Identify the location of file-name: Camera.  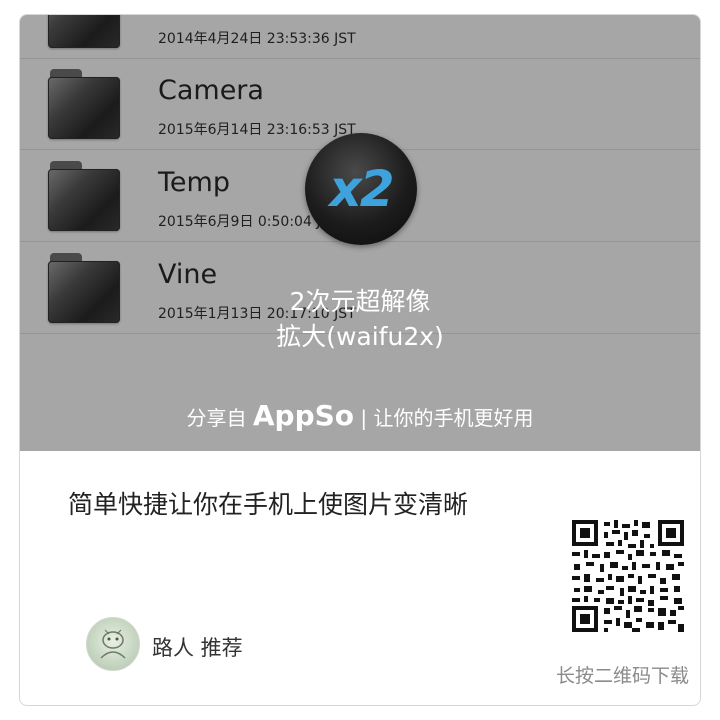
(211, 90).